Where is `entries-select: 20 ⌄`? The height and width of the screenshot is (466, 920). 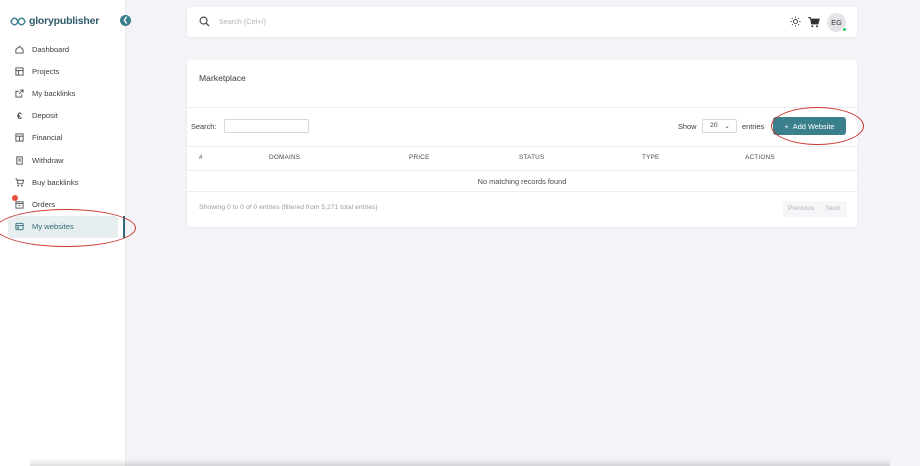 entries-select: 20 ⌄ is located at coordinates (719, 126).